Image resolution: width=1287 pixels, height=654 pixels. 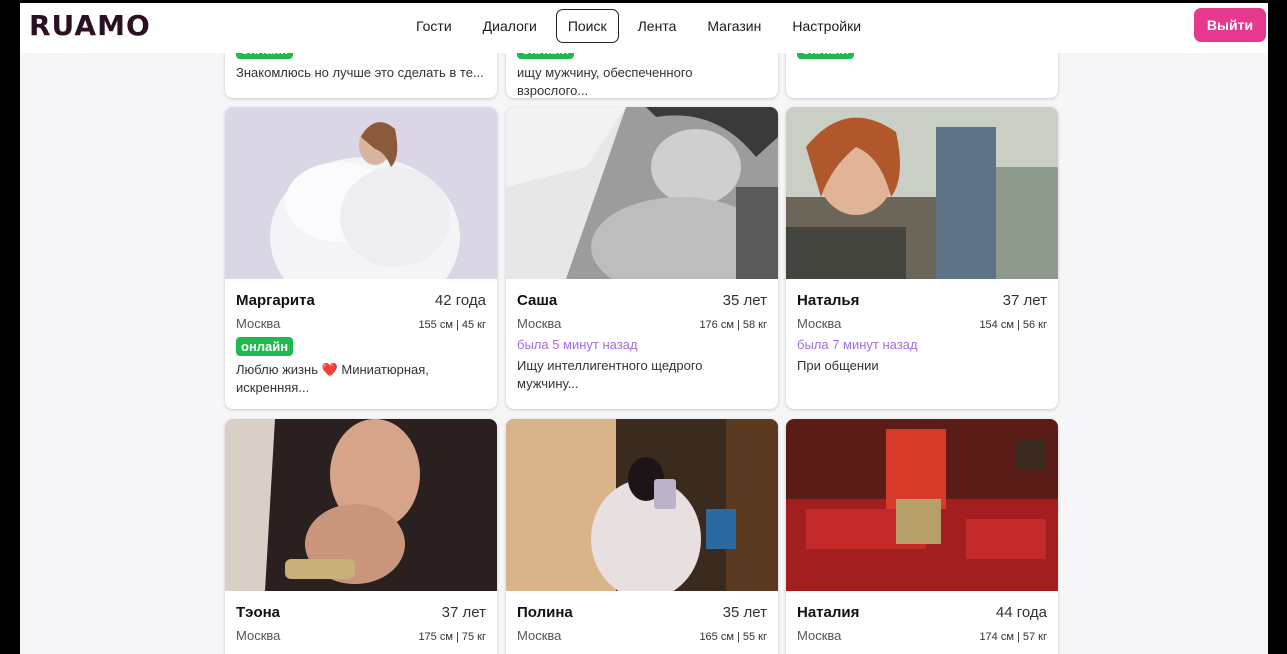 I want to click on nav-search: Поиск, so click(x=587, y=26).